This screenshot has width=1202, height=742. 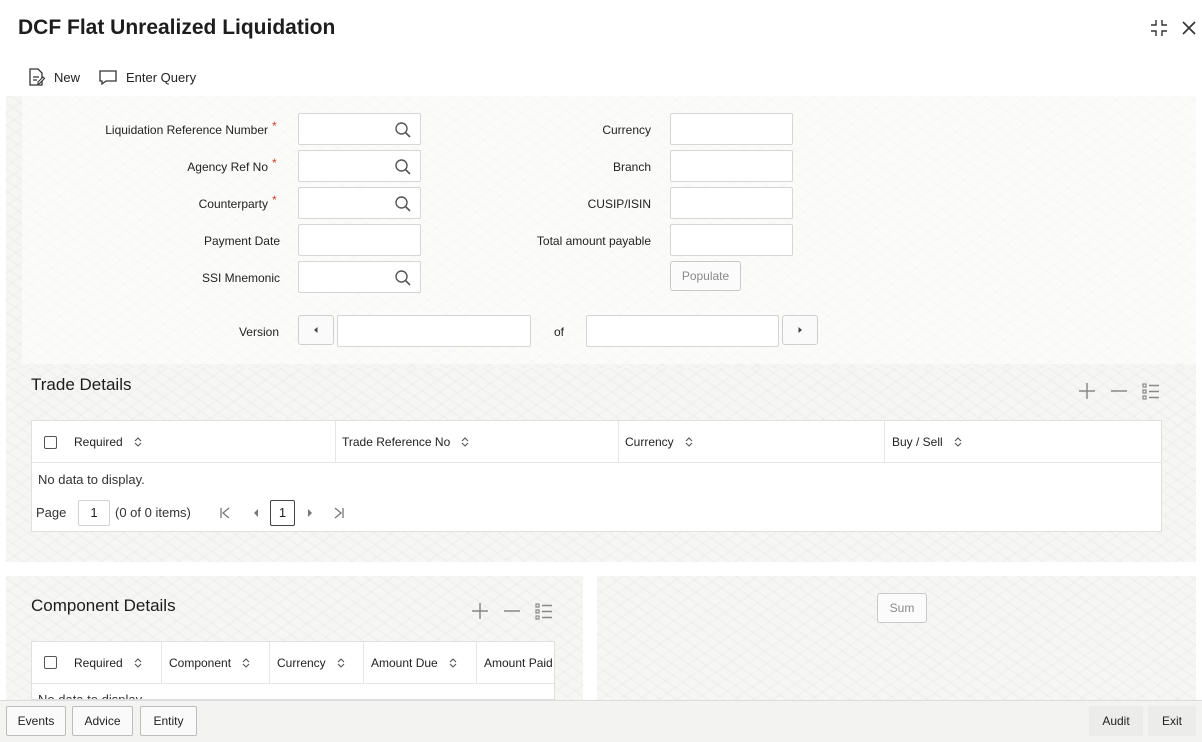 I want to click on audit-button: Audit, so click(x=1116, y=721).